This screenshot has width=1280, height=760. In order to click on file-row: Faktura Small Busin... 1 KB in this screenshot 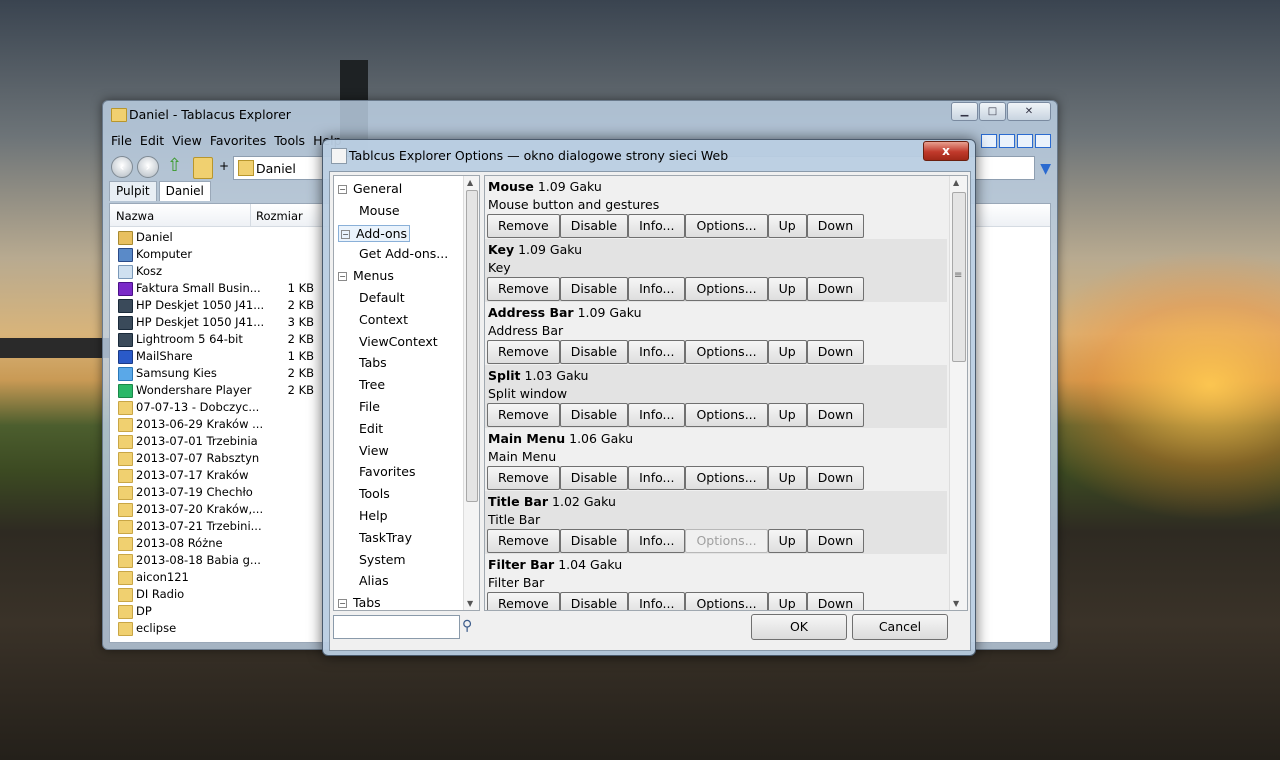, I will do `click(216, 288)`.